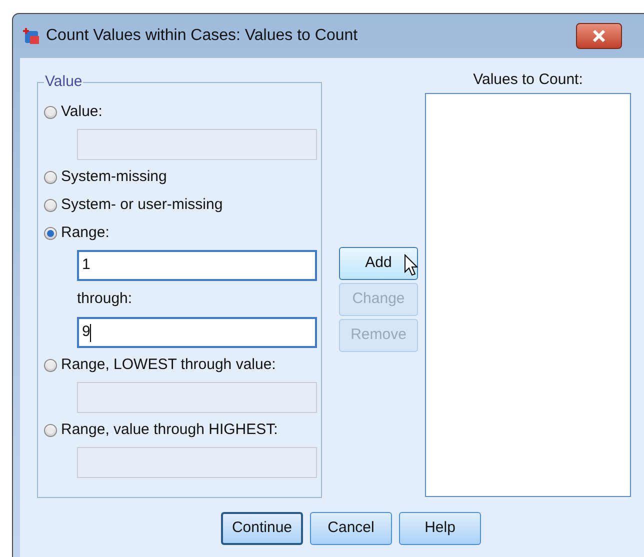  Describe the element at coordinates (86, 332) in the screenshot. I see `field-value: 9` at that location.